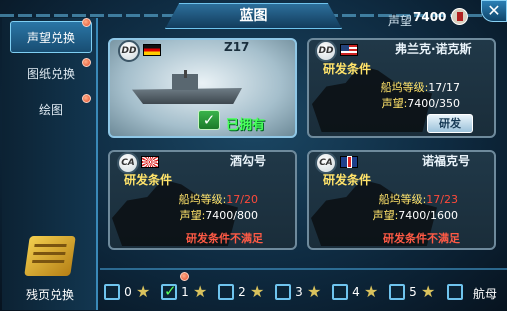 The image size is (507, 311). I want to click on tab-drawing: 绘图, so click(51, 110).